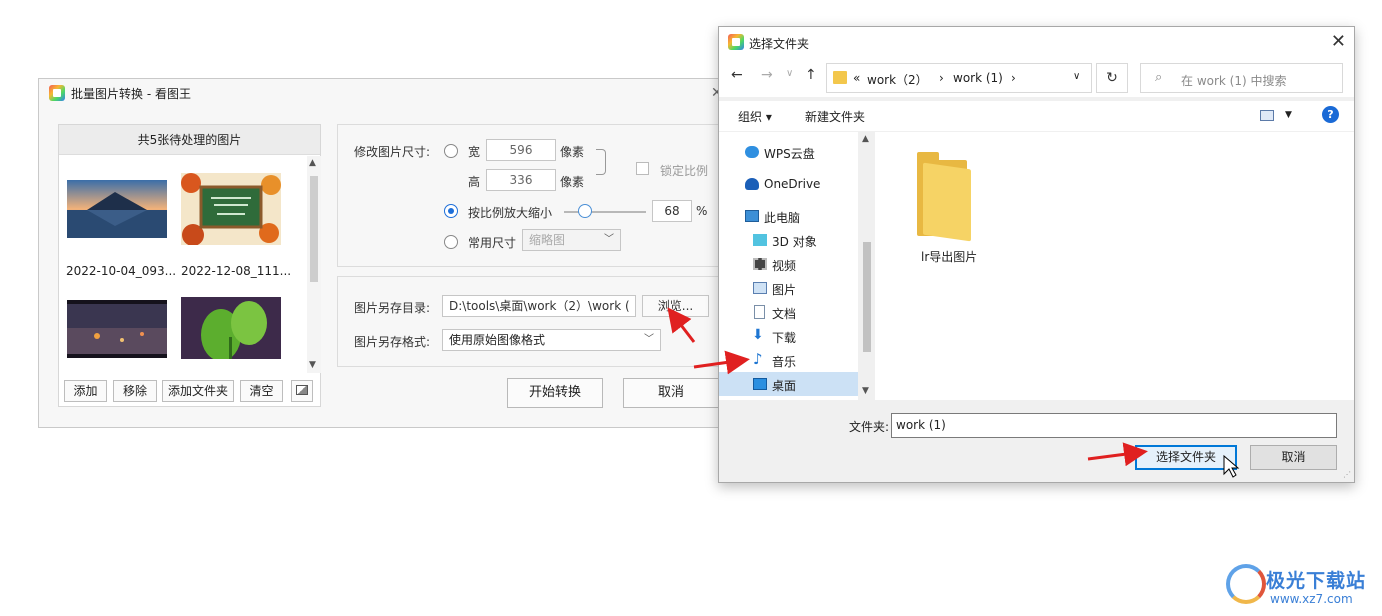 Image resolution: width=1382 pixels, height=616 pixels. I want to click on thumbnail-mountain-lake, so click(117, 209).